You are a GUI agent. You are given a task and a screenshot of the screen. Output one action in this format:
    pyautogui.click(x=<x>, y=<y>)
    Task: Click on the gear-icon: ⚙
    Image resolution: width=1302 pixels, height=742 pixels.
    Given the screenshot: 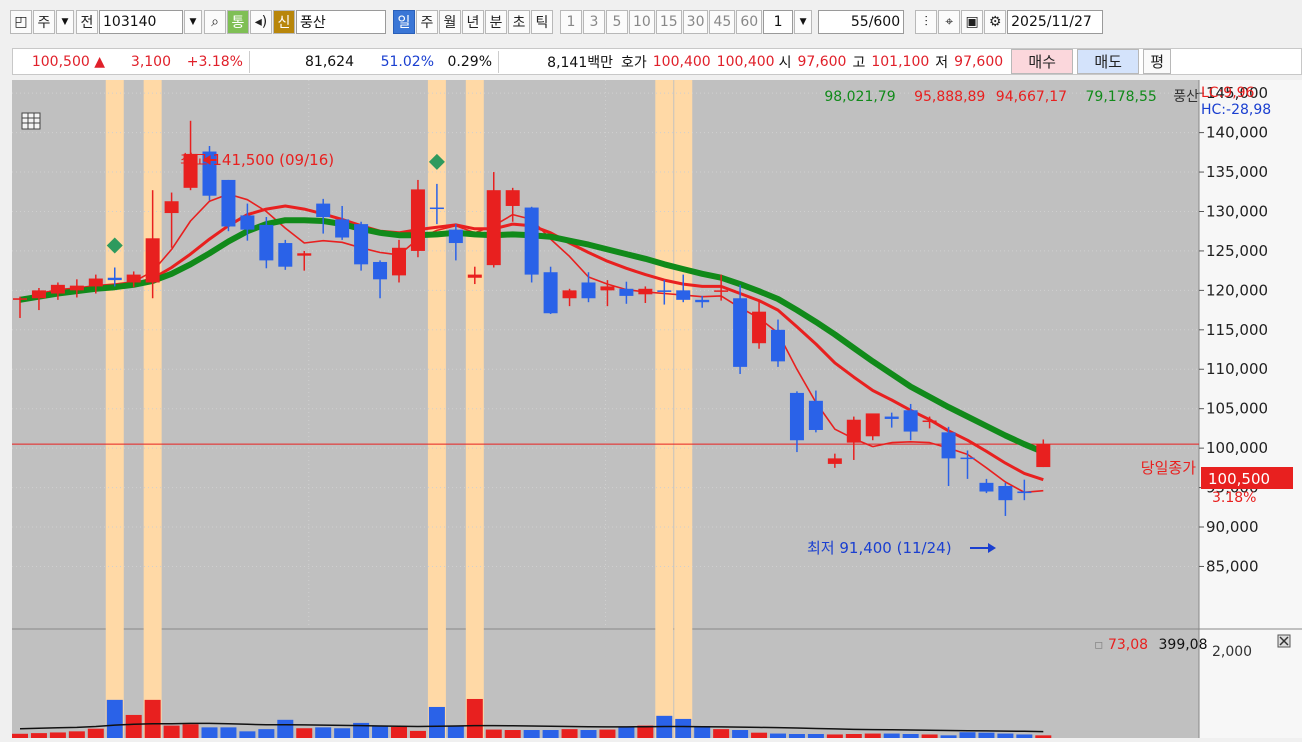 What is the action you would take?
    pyautogui.click(x=995, y=22)
    